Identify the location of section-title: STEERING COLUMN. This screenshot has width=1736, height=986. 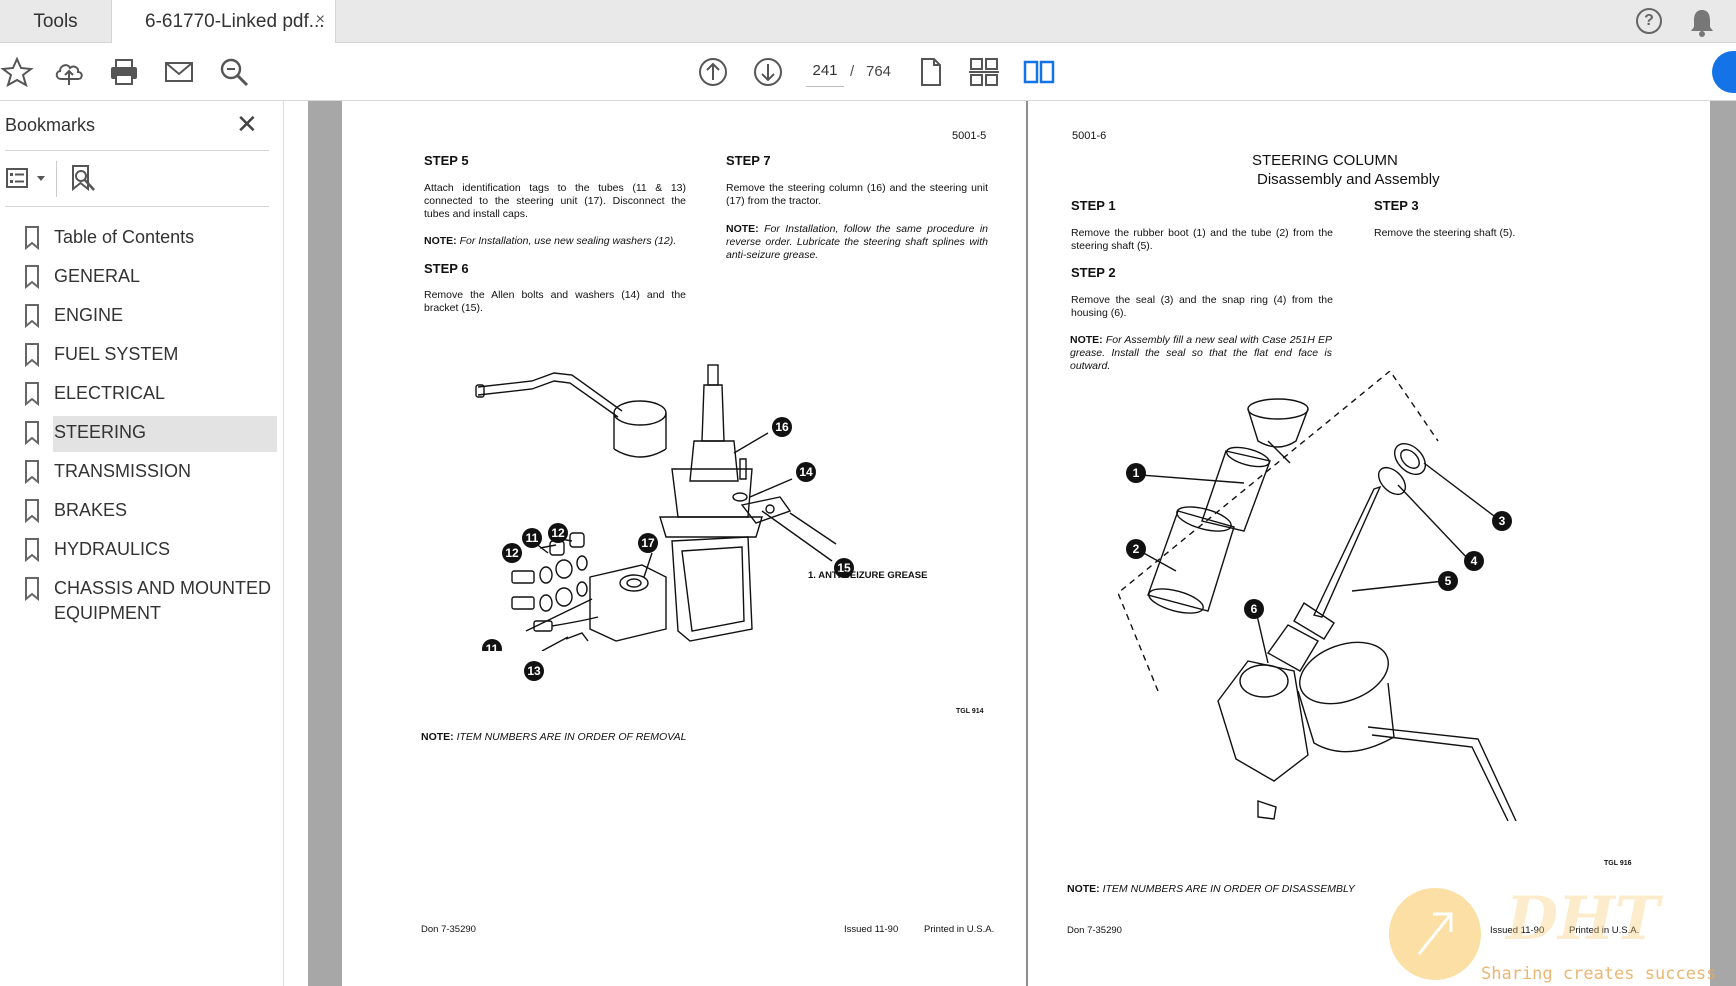
(1325, 160).